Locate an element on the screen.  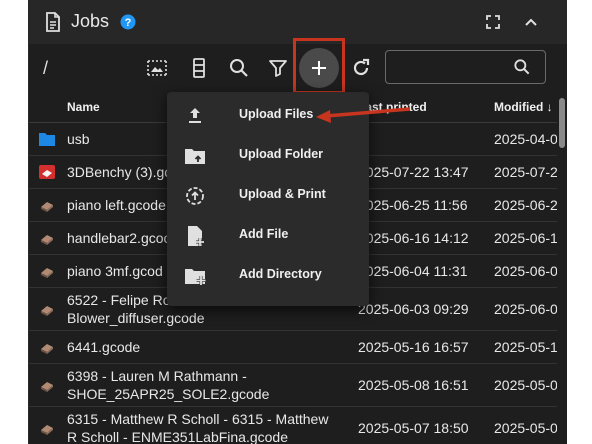
callout-arrow is located at coordinates (363, 115).